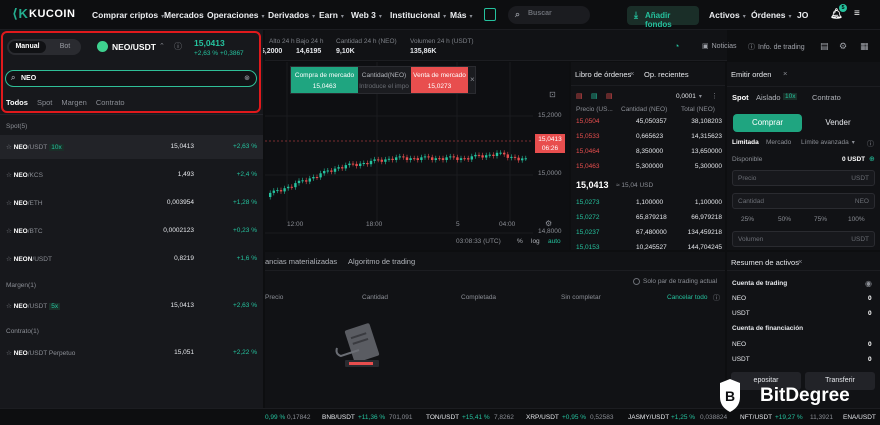 Image resolution: width=880 pixels, height=425 pixels. Describe the element at coordinates (520, 241) in the screenshot. I see `percent-toggle: %` at that location.